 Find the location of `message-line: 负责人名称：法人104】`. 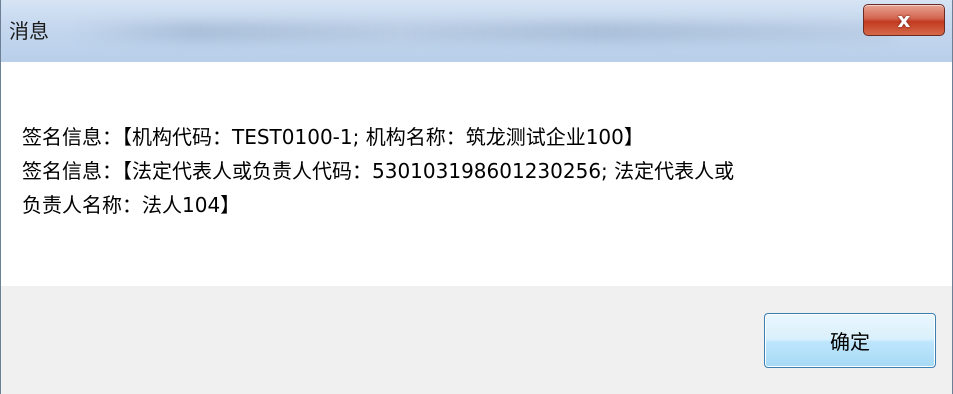

message-line: 负责人名称：法人104】 is located at coordinates (131, 205).